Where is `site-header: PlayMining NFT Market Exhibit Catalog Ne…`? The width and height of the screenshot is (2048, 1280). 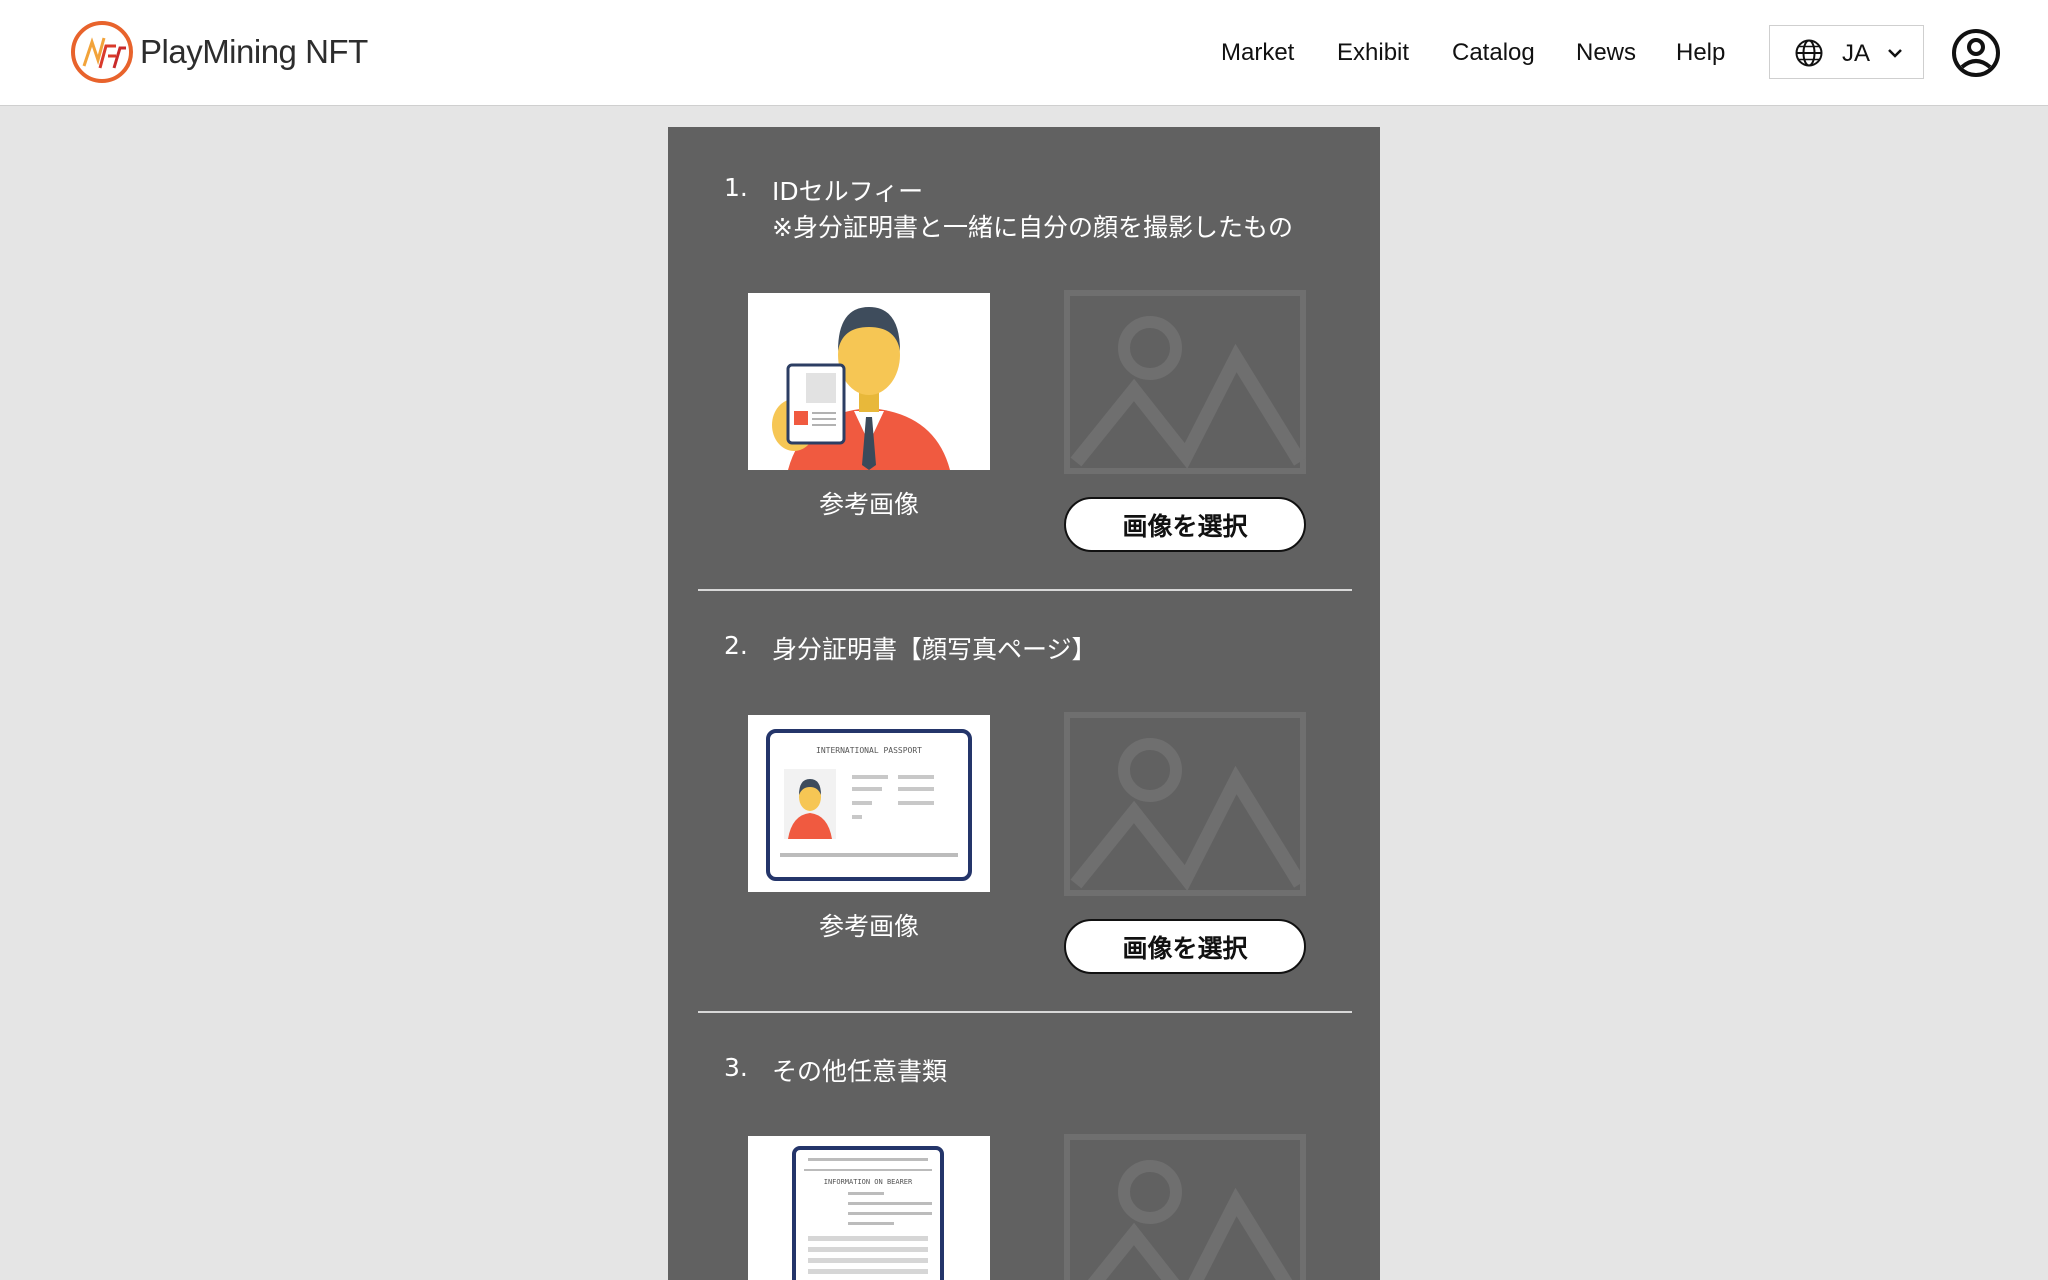 site-header: PlayMining NFT Market Exhibit Catalog Ne… is located at coordinates (1024, 53).